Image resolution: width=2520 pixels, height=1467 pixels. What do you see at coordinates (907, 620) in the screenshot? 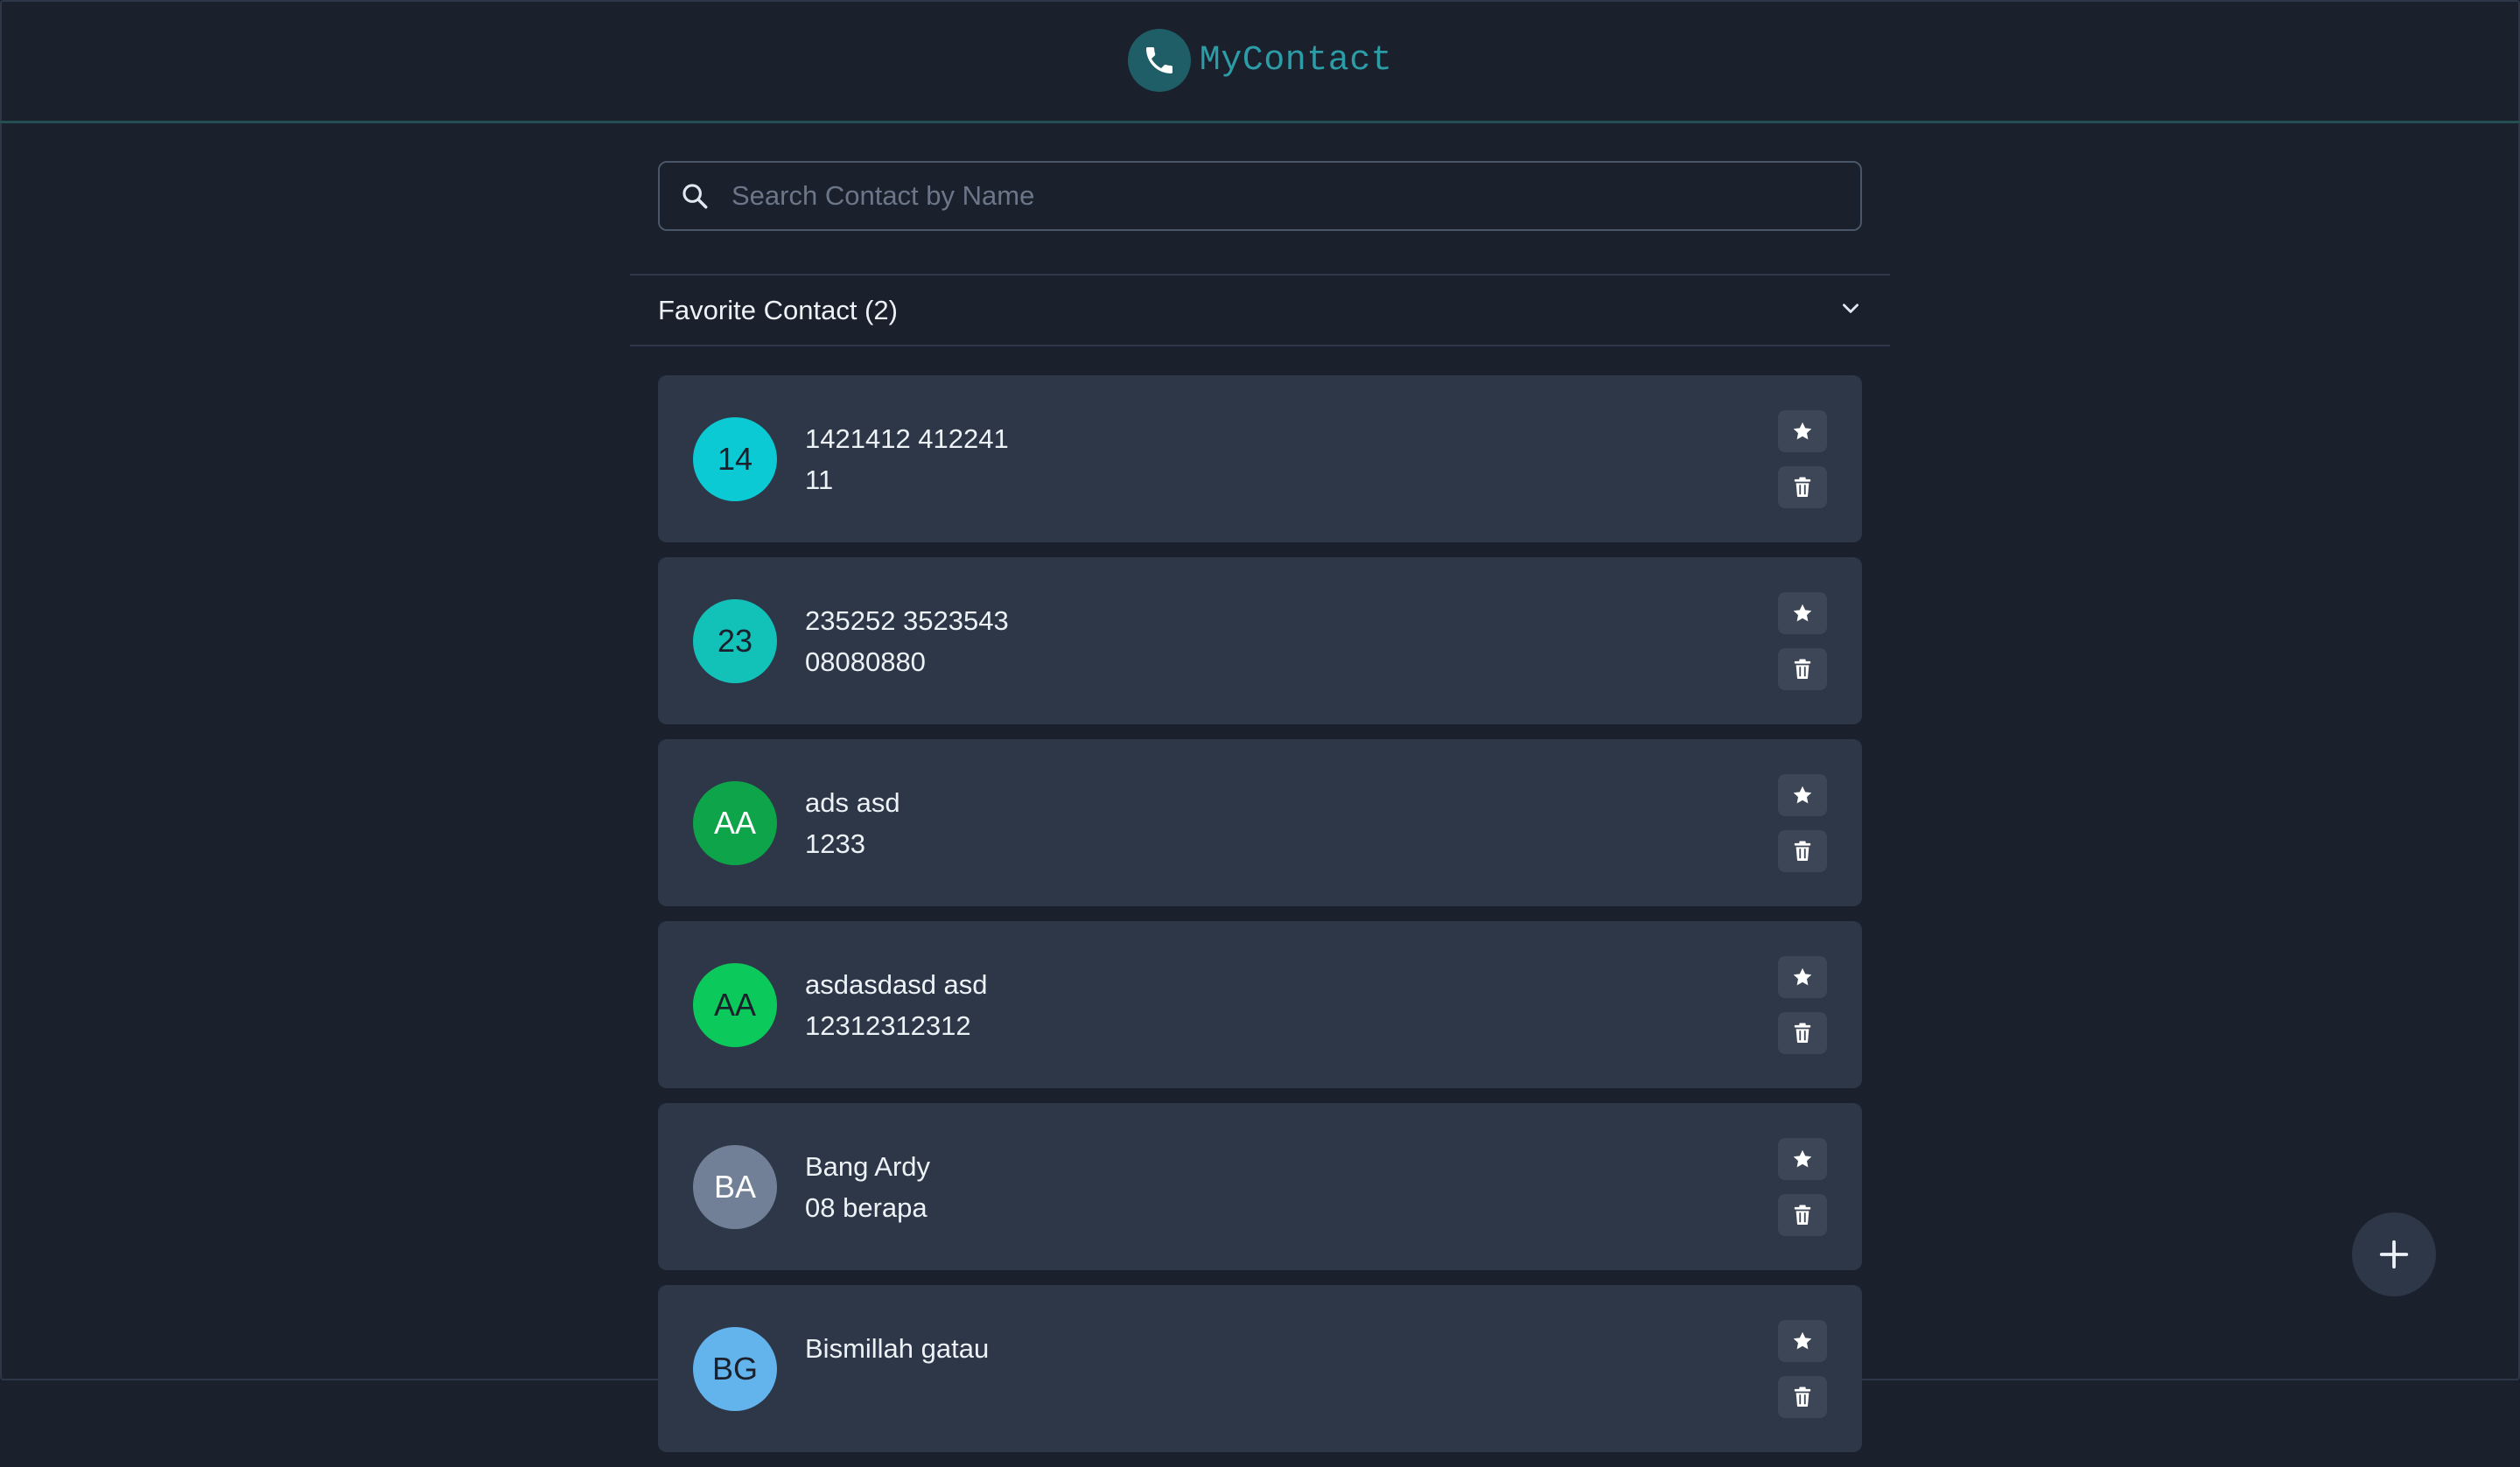
I see `contact-name: 235252 3523543` at bounding box center [907, 620].